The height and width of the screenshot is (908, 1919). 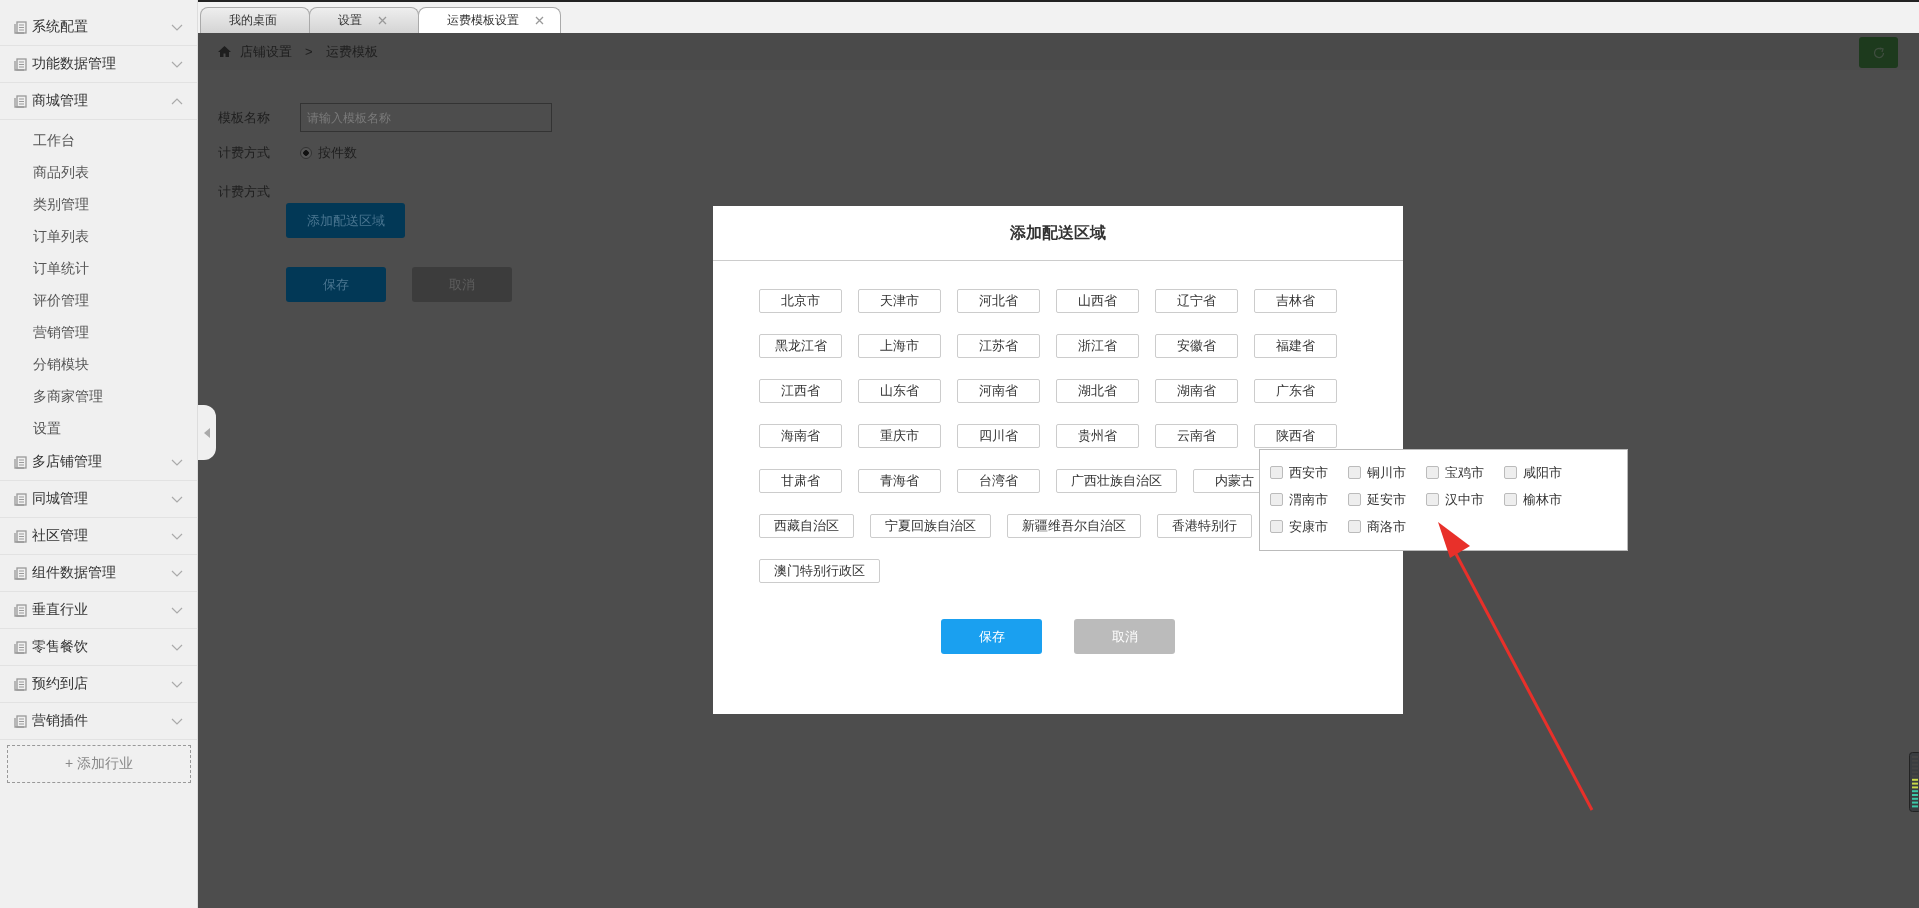 What do you see at coordinates (1308, 472) in the screenshot?
I see `checkbox-label: 西安市` at bounding box center [1308, 472].